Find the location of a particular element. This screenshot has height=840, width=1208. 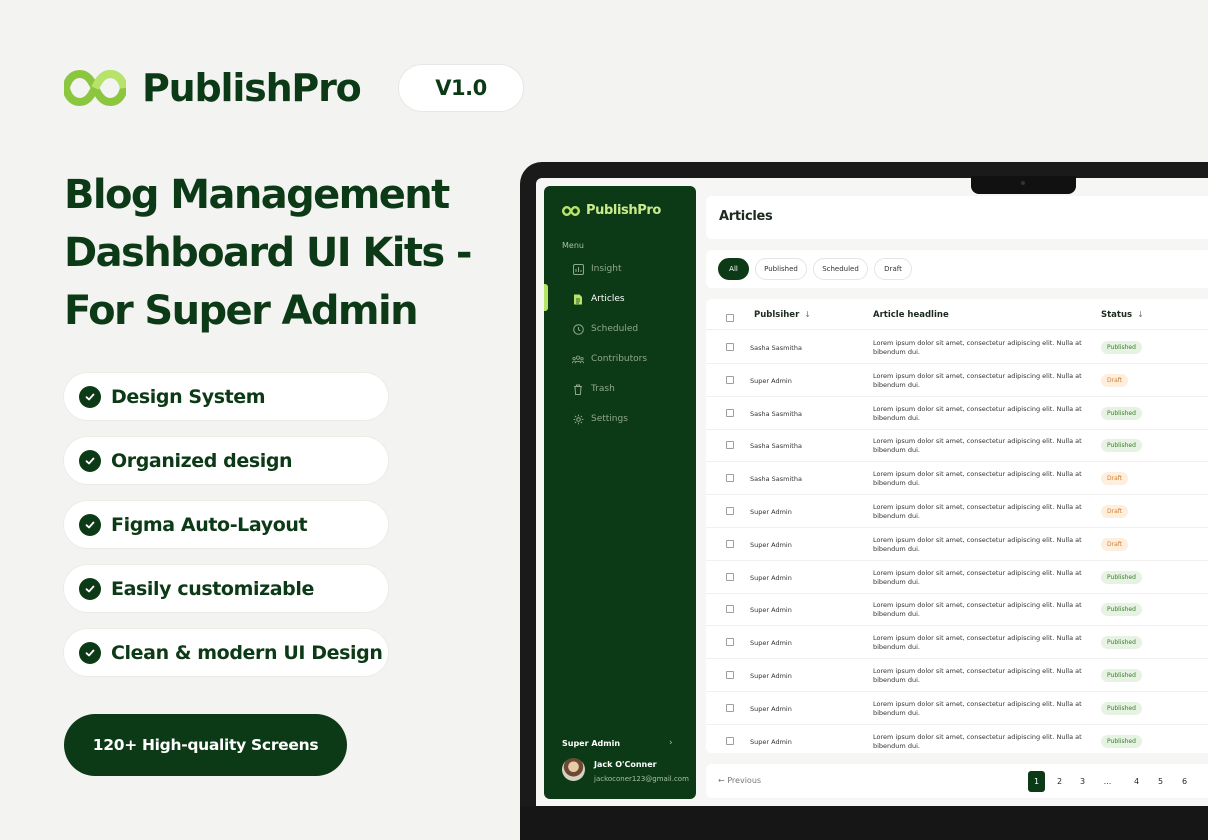

feature-item: Figma Auto-Layout is located at coordinates (226, 524).